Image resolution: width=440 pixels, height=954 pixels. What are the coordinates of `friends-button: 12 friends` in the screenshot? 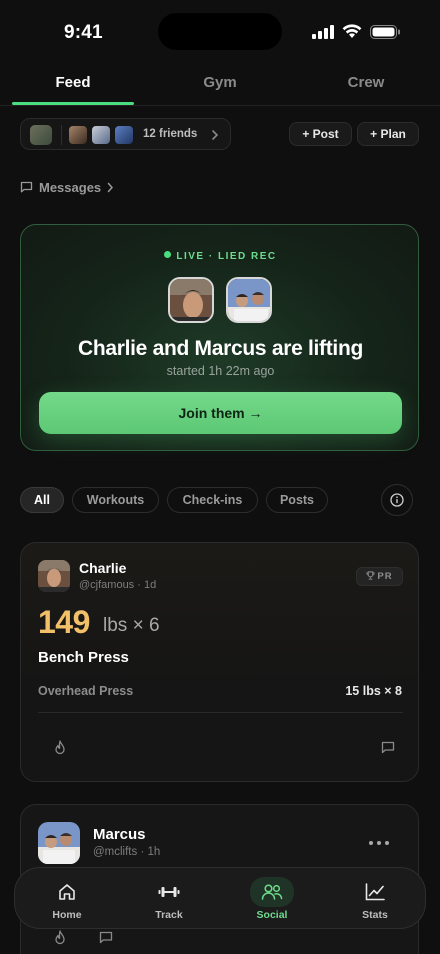 It's located at (125, 134).